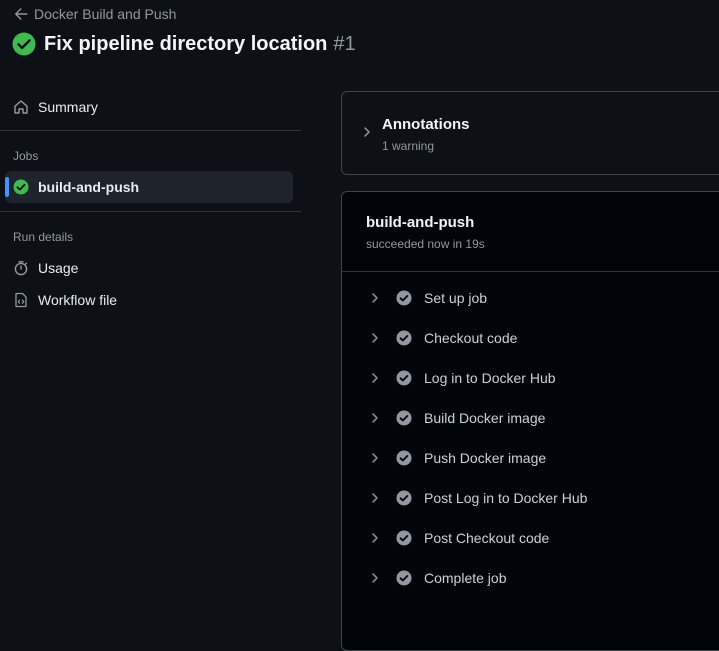 The width and height of the screenshot is (719, 651). I want to click on job-title: build-and-push, so click(420, 222).